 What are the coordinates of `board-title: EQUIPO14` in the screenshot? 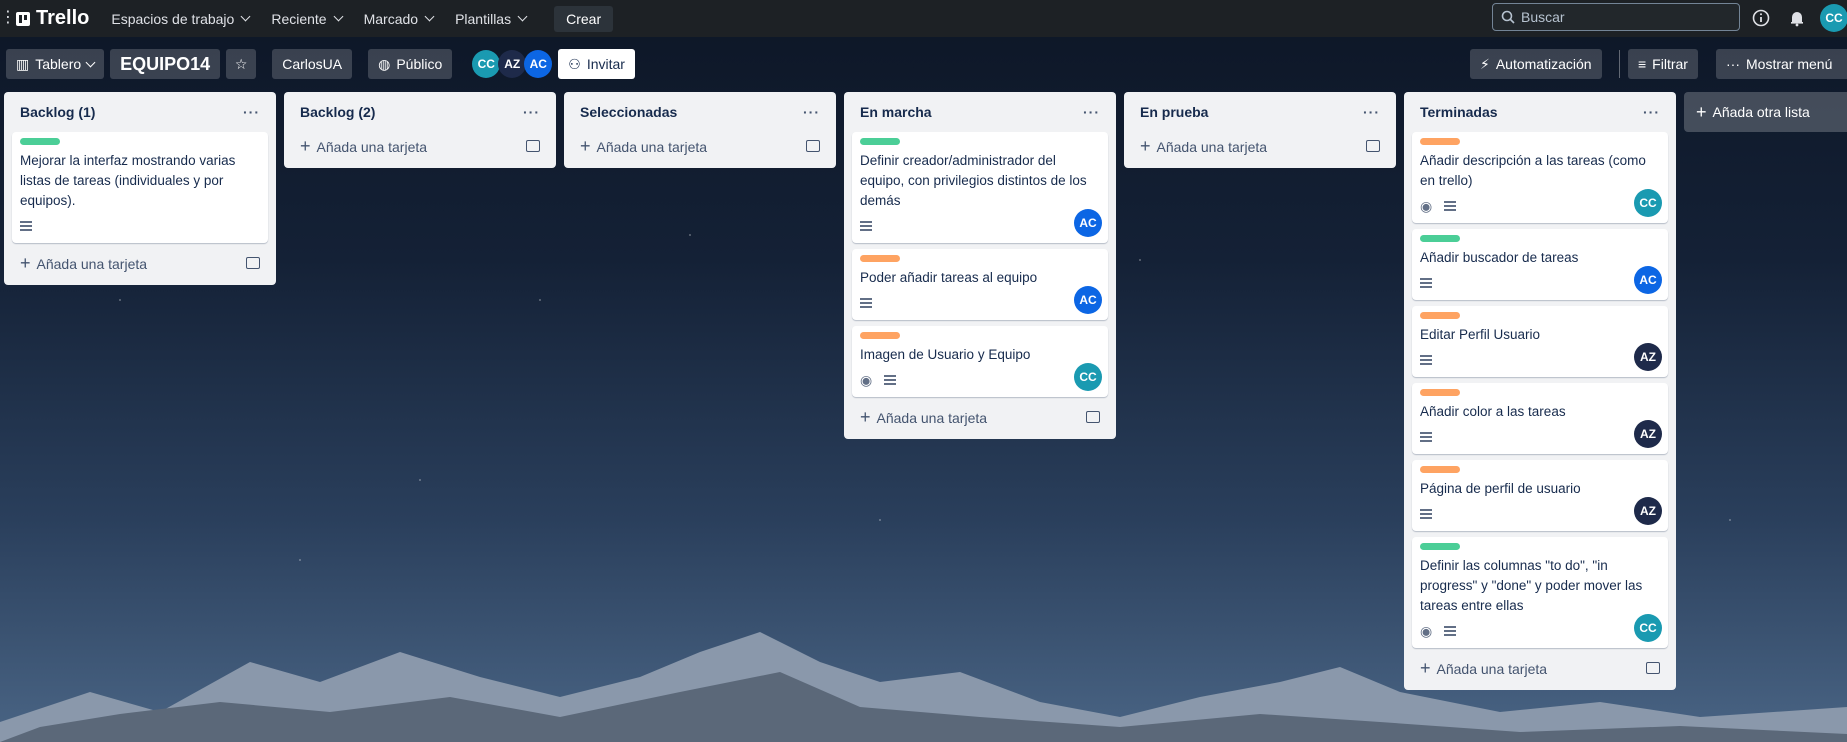 It's located at (165, 64).